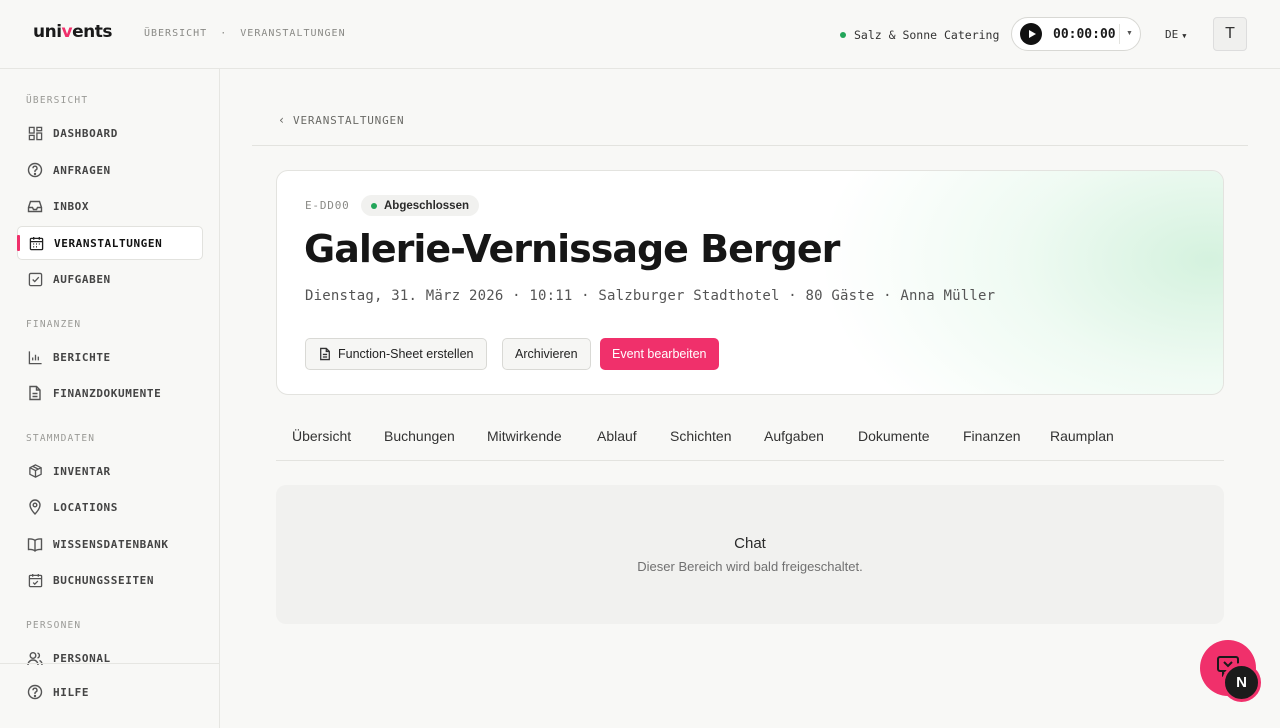  What do you see at coordinates (374, 205) in the screenshot?
I see `status-dot` at bounding box center [374, 205].